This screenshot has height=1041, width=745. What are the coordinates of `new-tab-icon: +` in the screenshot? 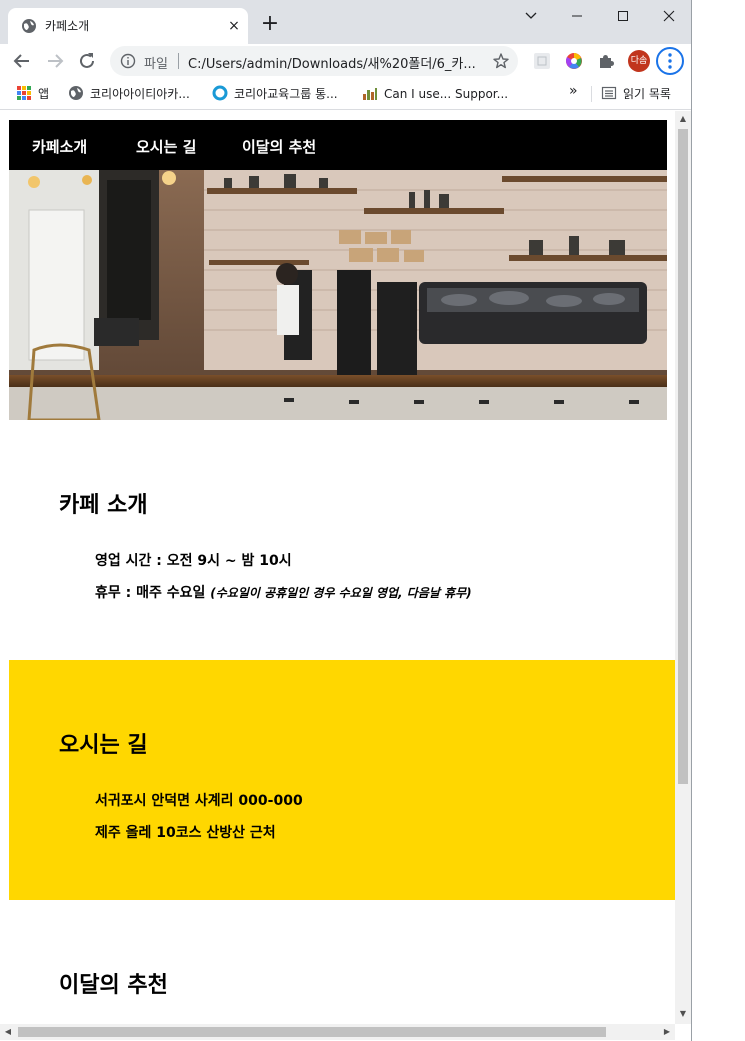 It's located at (270, 24).